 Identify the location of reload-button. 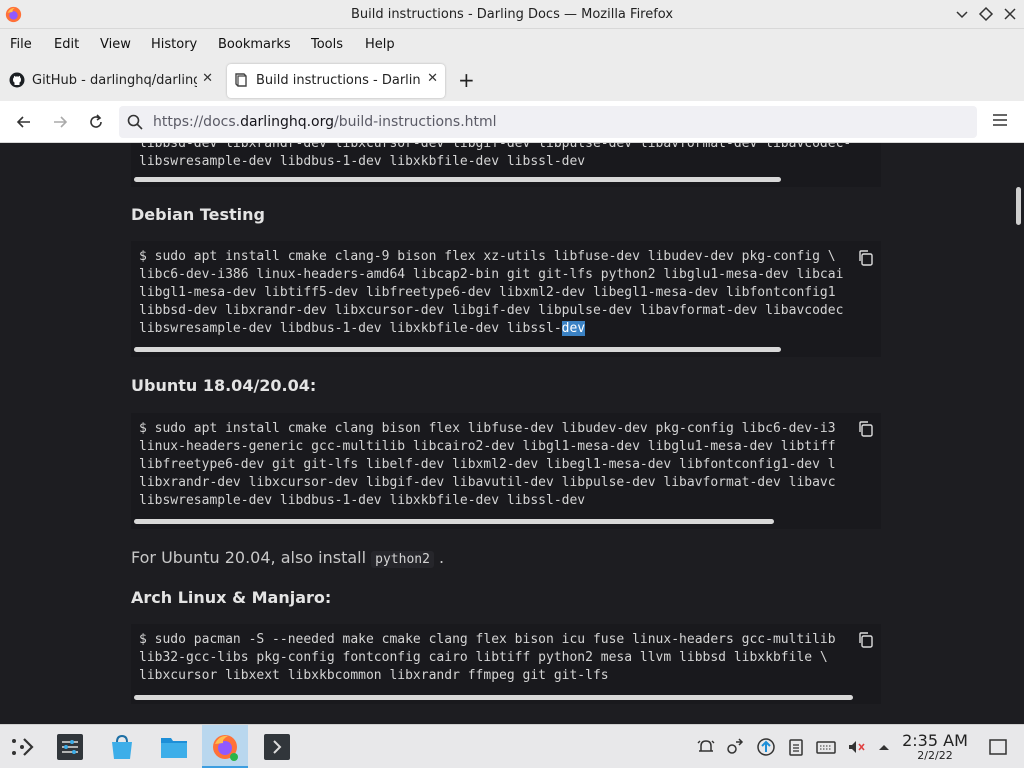
(96, 122).